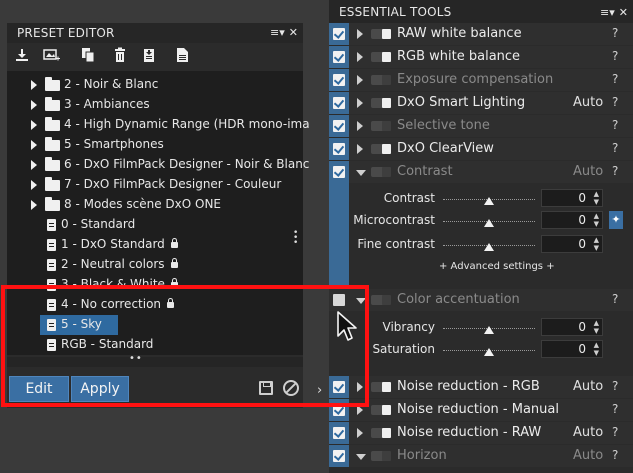 The image size is (633, 473). What do you see at coordinates (572, 220) in the screenshot?
I see `microcontrast-spinbox: 0 ▲ ▼` at bounding box center [572, 220].